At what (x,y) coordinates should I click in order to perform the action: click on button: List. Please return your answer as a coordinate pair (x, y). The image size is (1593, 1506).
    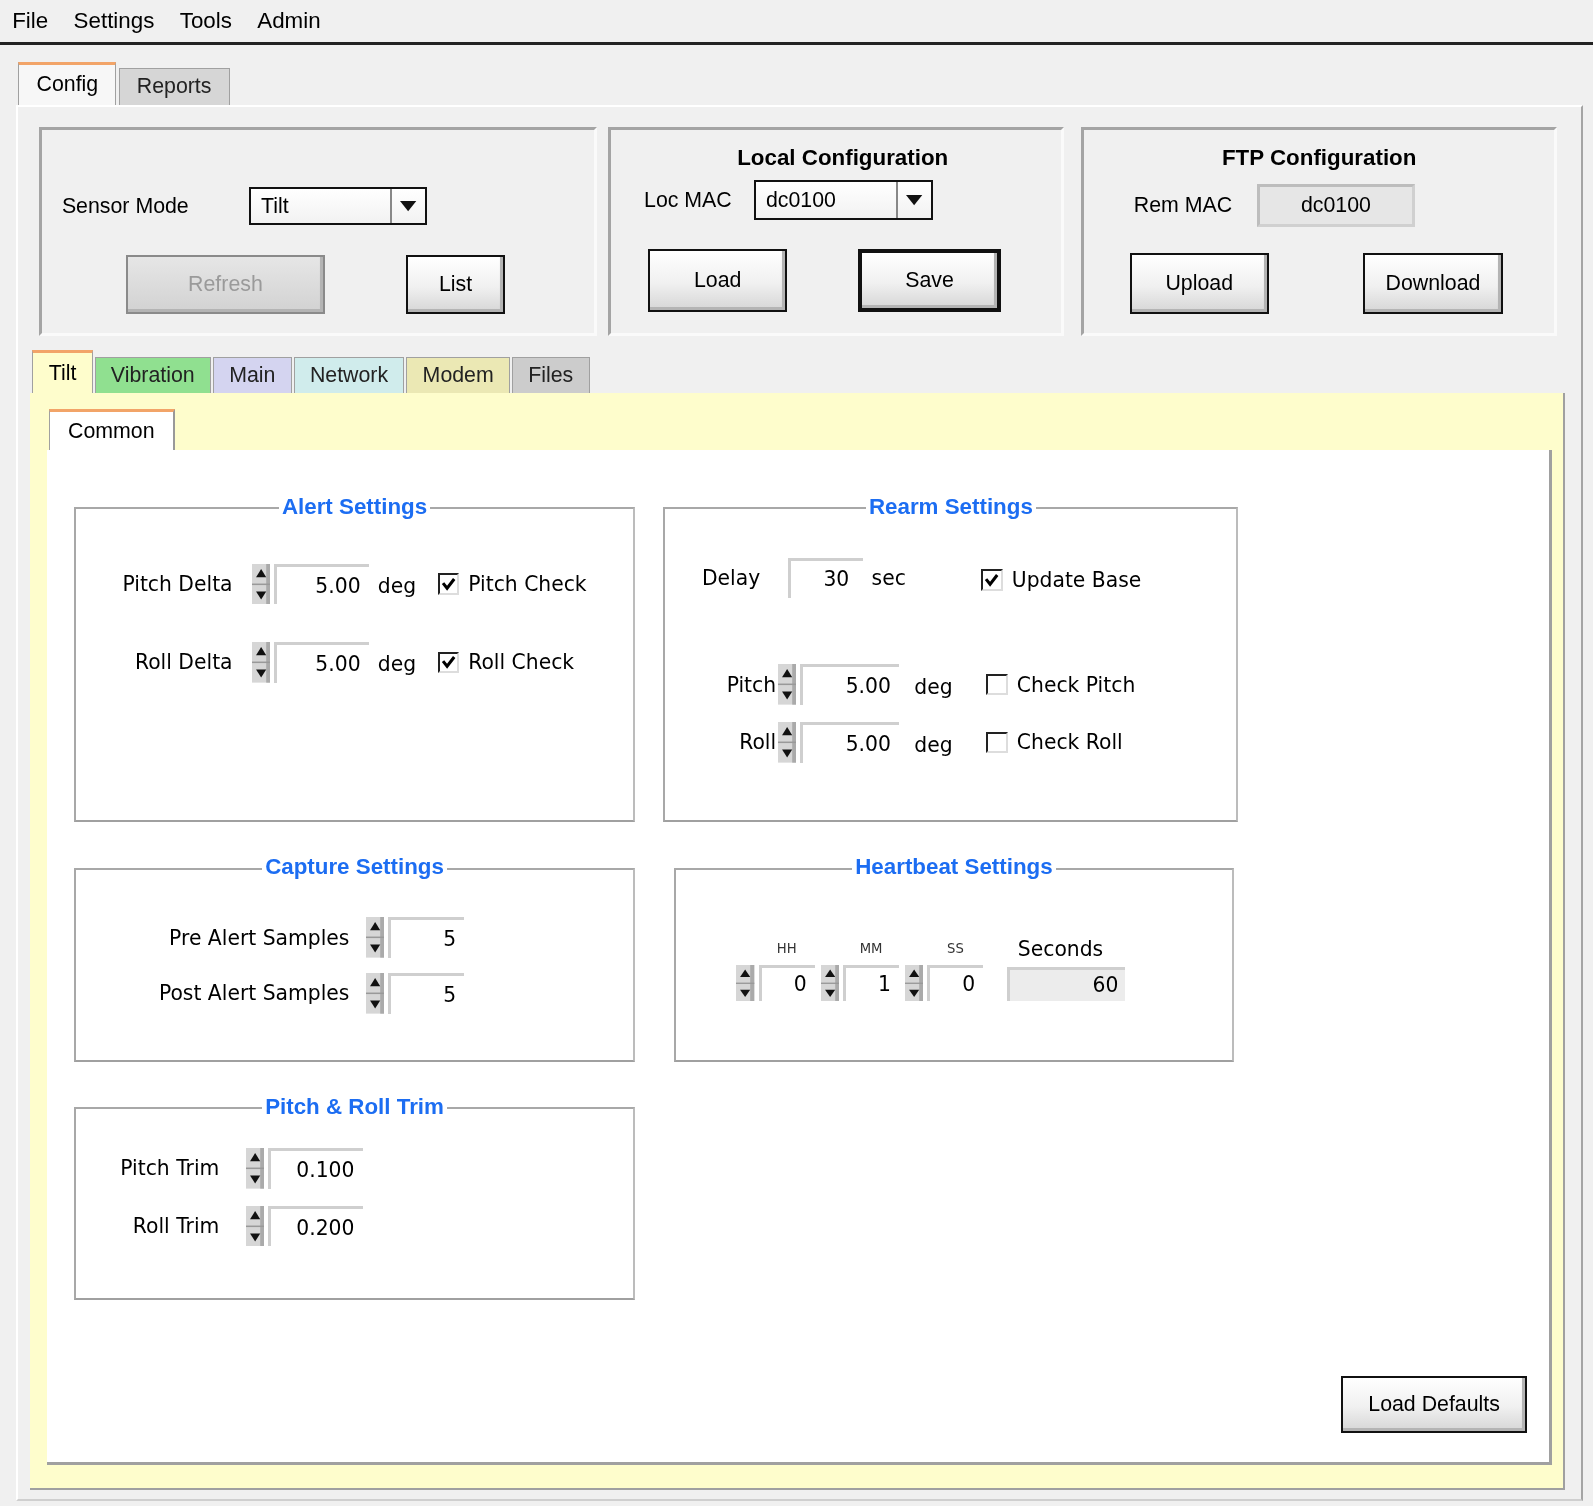
    Looking at the image, I should click on (455, 284).